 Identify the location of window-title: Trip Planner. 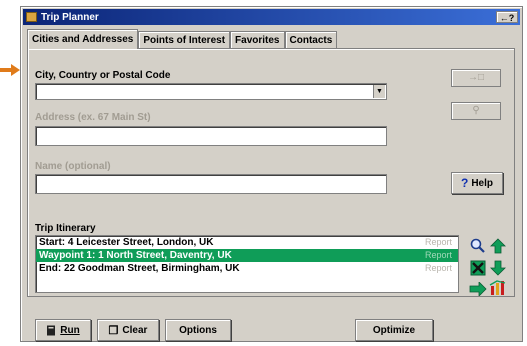
(70, 17).